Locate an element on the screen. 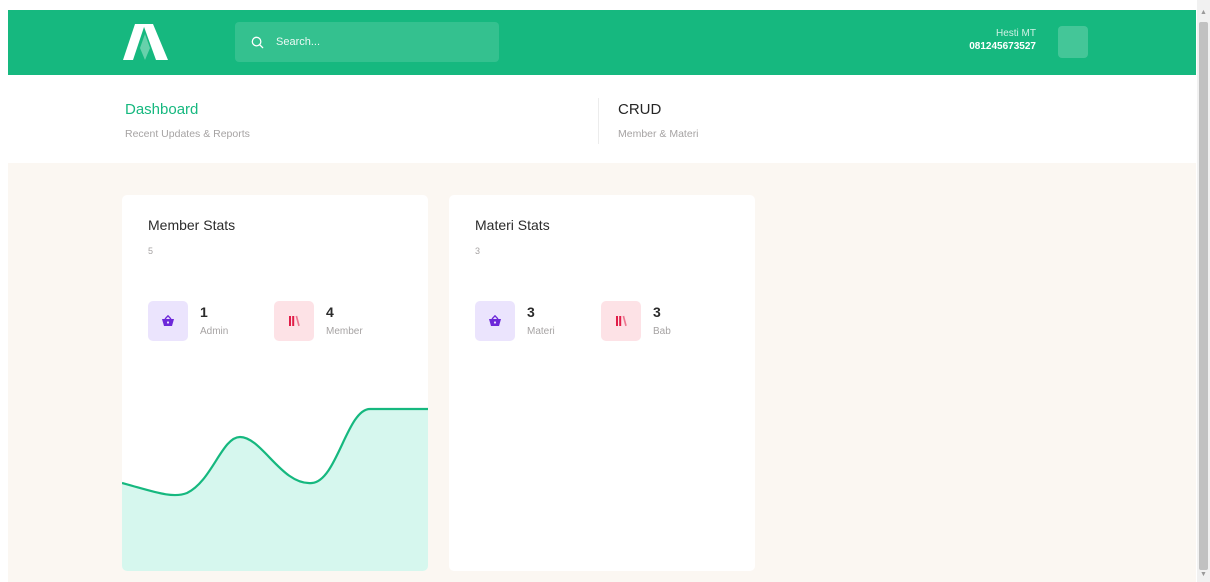 Image resolution: width=1210 pixels, height=582 pixels. chart-area is located at coordinates (275, 490).